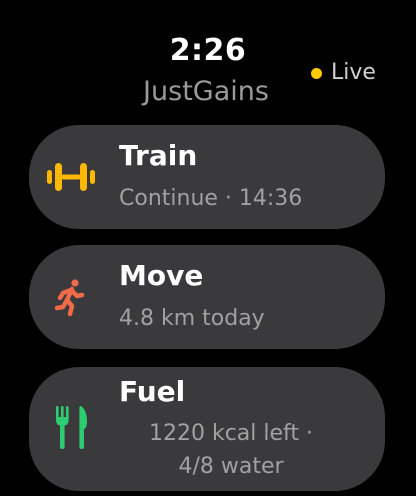 The width and height of the screenshot is (416, 496). Describe the element at coordinates (231, 433) in the screenshot. I see `fuel-subtitle-line1: 1220 kcal left ·` at that location.